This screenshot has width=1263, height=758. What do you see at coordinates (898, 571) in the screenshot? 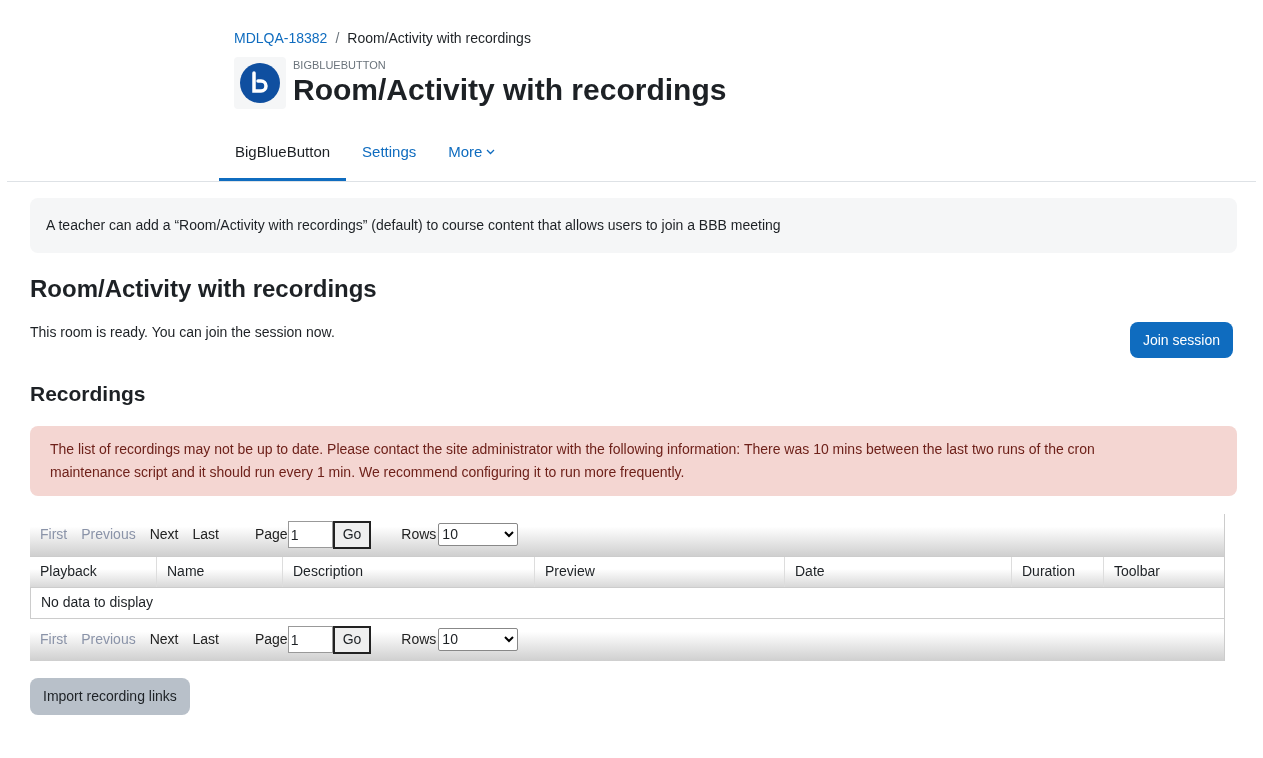
I see `column-header: Date` at bounding box center [898, 571].